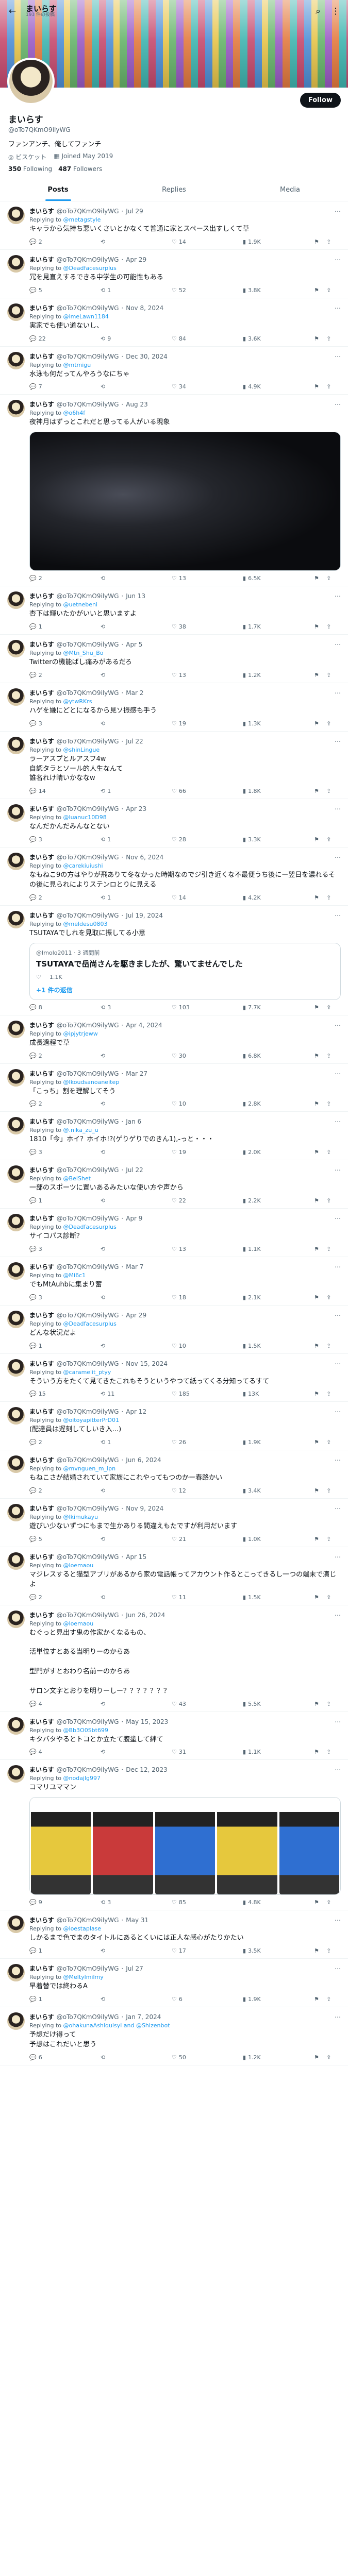  Describe the element at coordinates (144, 1025) in the screenshot. I see `tweet-date: Apr 4, 2024` at that location.